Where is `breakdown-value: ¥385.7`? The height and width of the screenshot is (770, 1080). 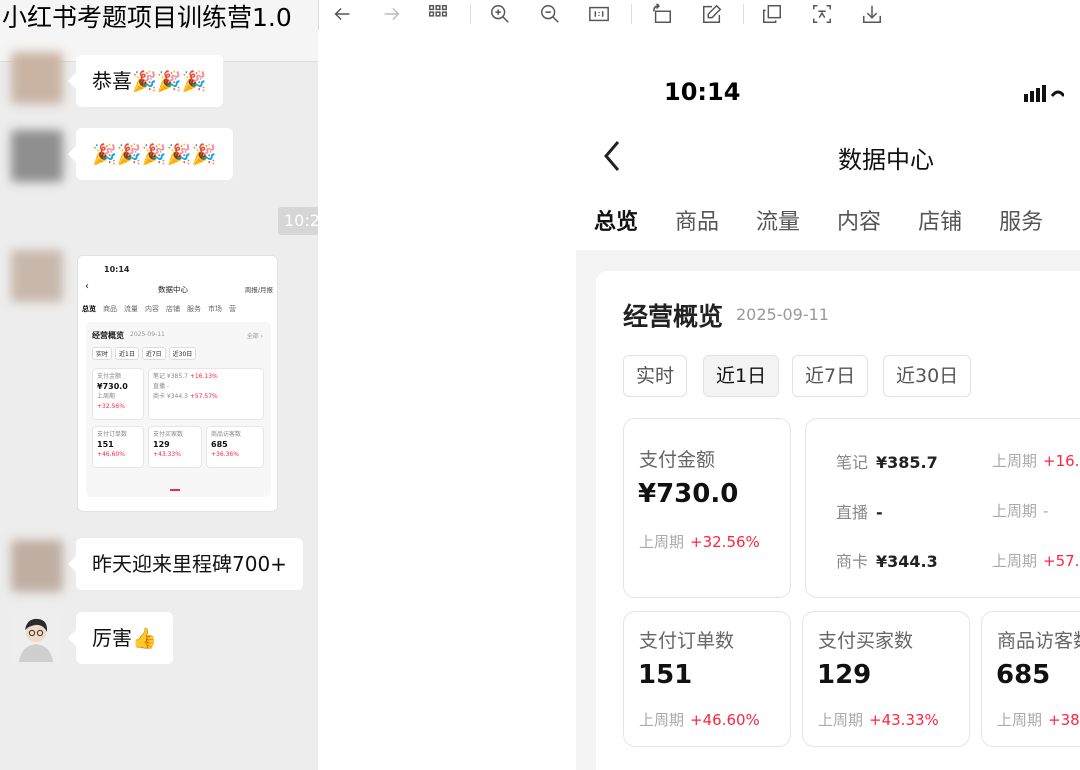
breakdown-value: ¥385.7 is located at coordinates (907, 462).